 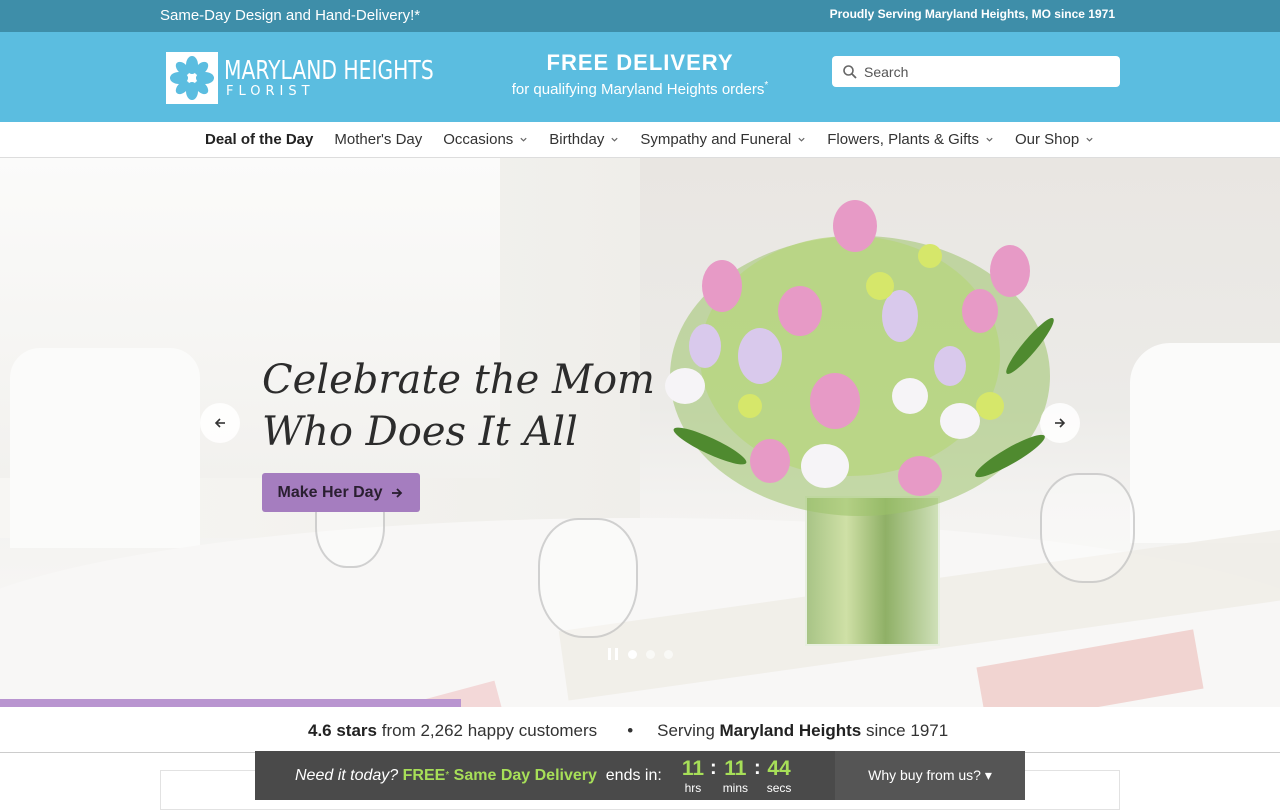 I want to click on countdown-seconds: 44, so click(x=779, y=768).